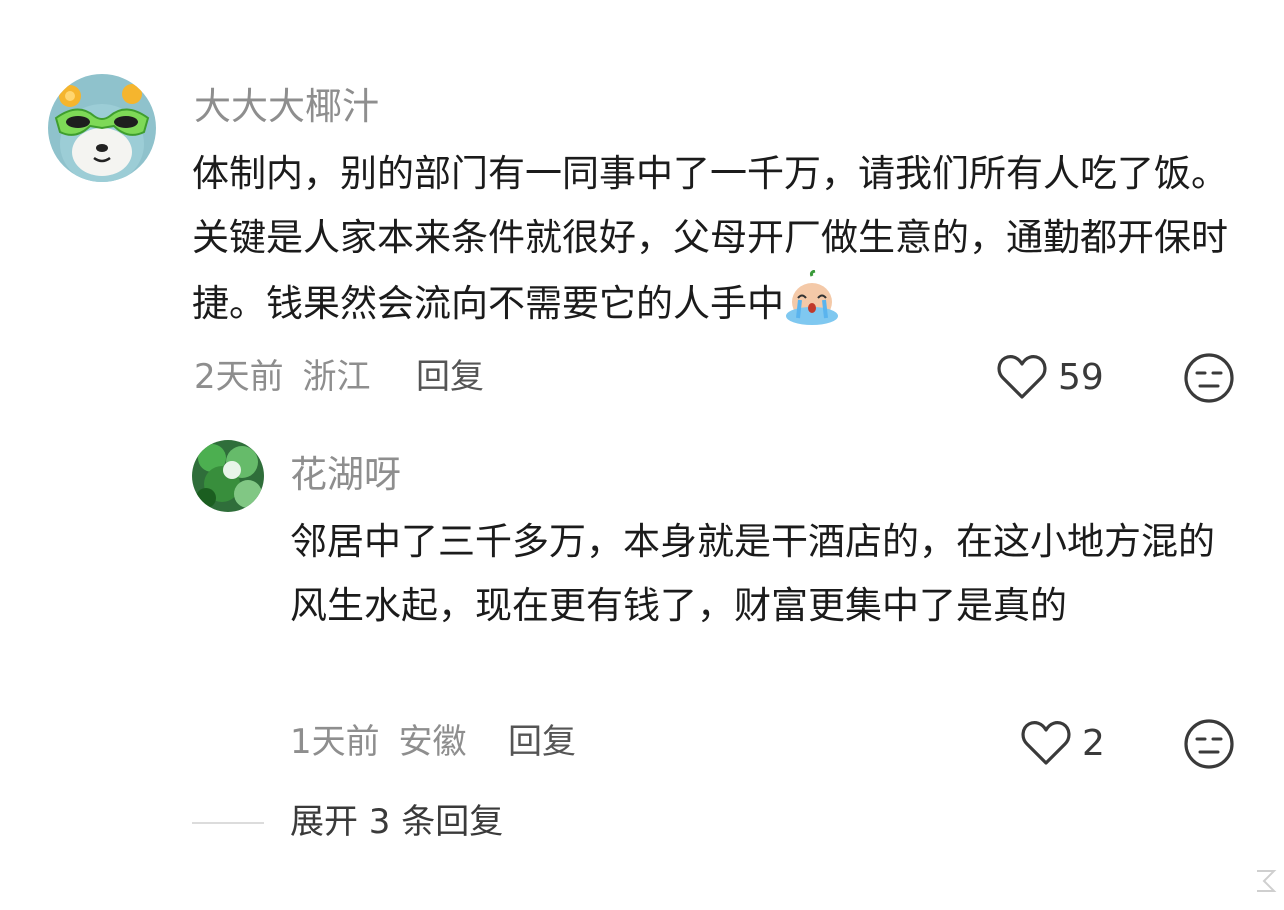  Describe the element at coordinates (336, 377) in the screenshot. I see `comment-location: 浙江` at that location.